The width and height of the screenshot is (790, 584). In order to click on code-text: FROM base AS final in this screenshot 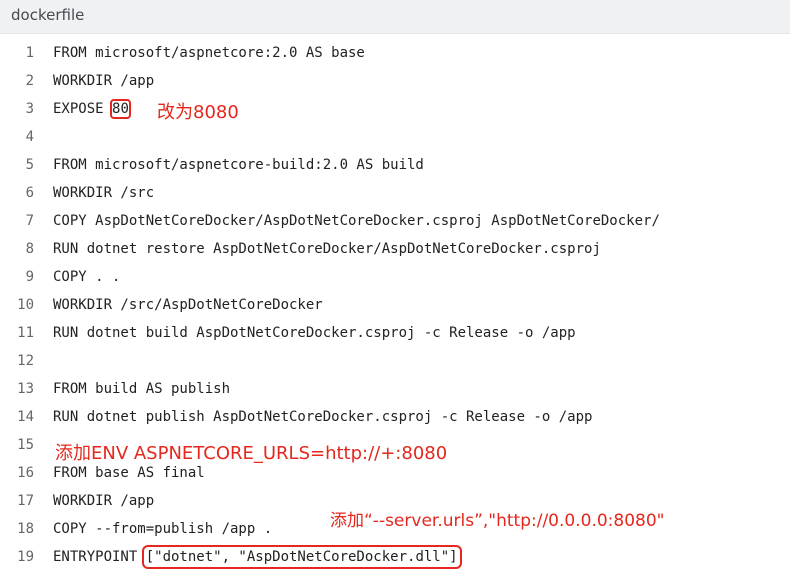, I will do `click(129, 473)`.